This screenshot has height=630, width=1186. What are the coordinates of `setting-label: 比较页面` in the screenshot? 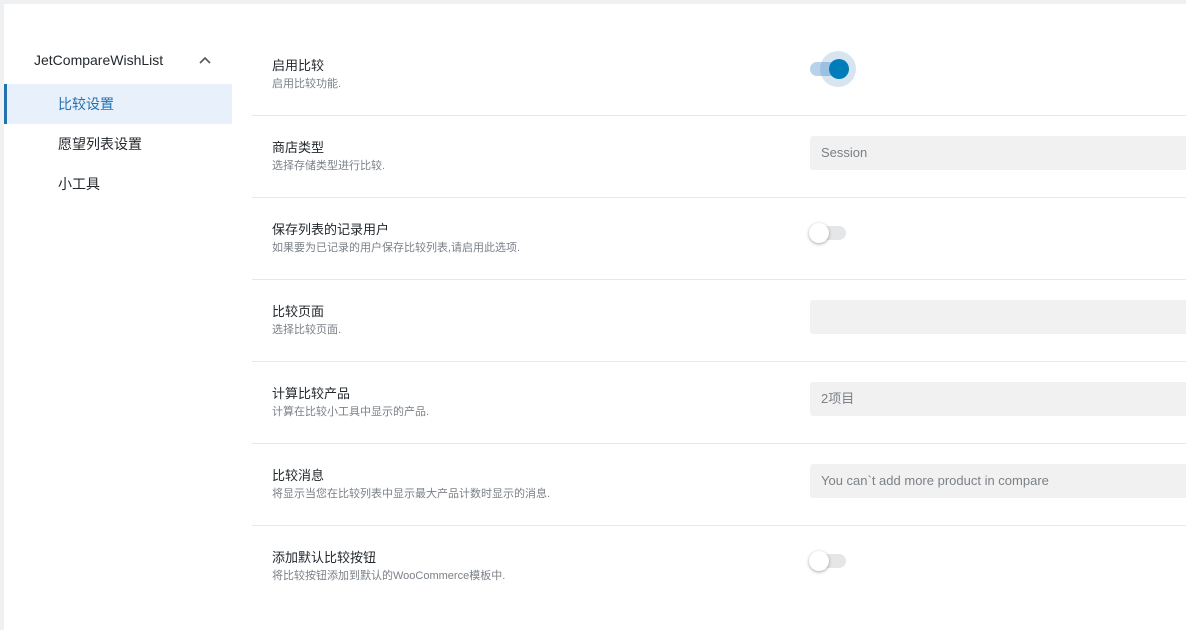 It's located at (298, 311).